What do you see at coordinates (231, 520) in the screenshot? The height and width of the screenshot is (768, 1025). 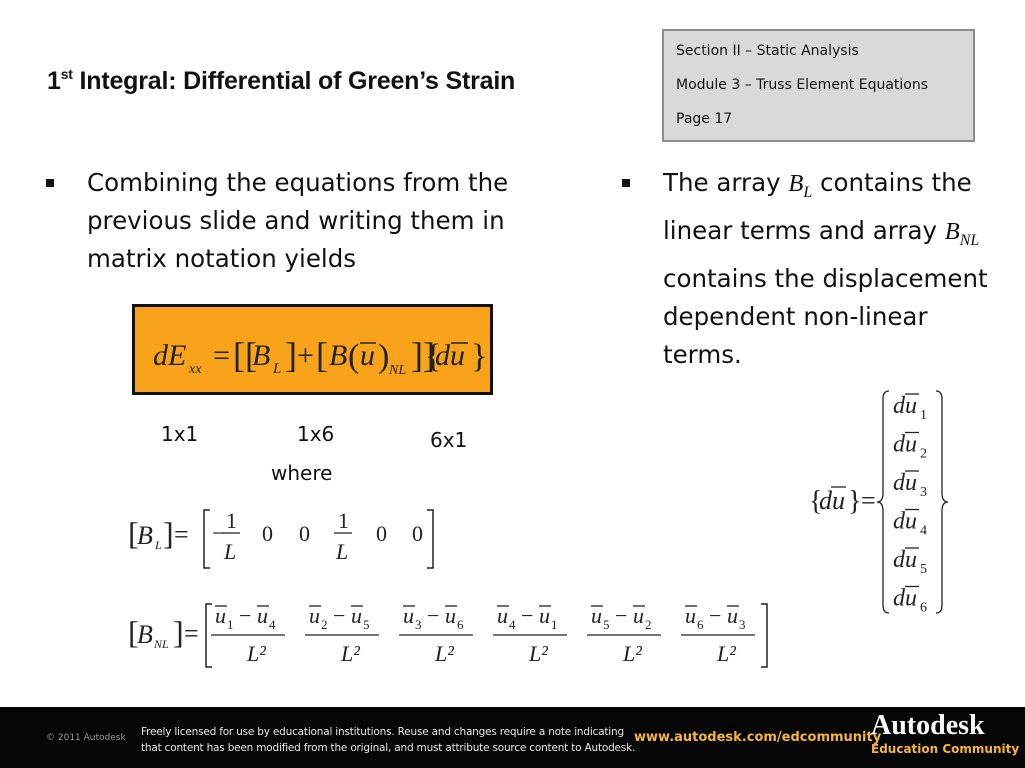 I see `bl-entry-1-num: 1` at bounding box center [231, 520].